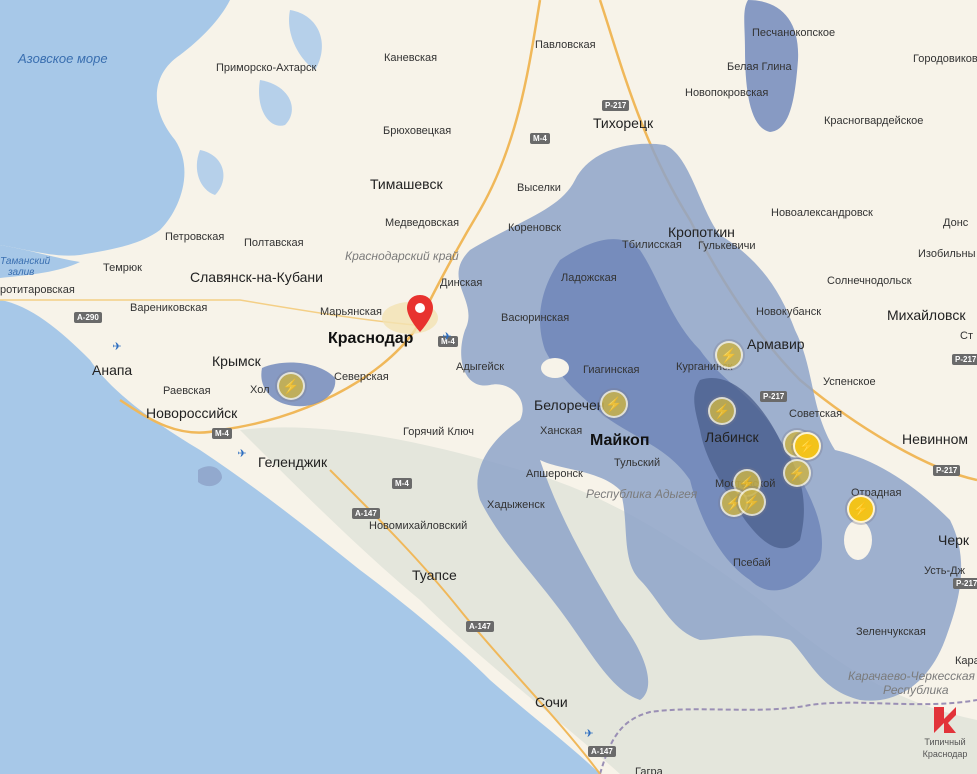 This screenshot has height=774, width=977. Describe the element at coordinates (869, 281) in the screenshot. I see `label-solnechnodolsk: Солнечнодольск` at that location.